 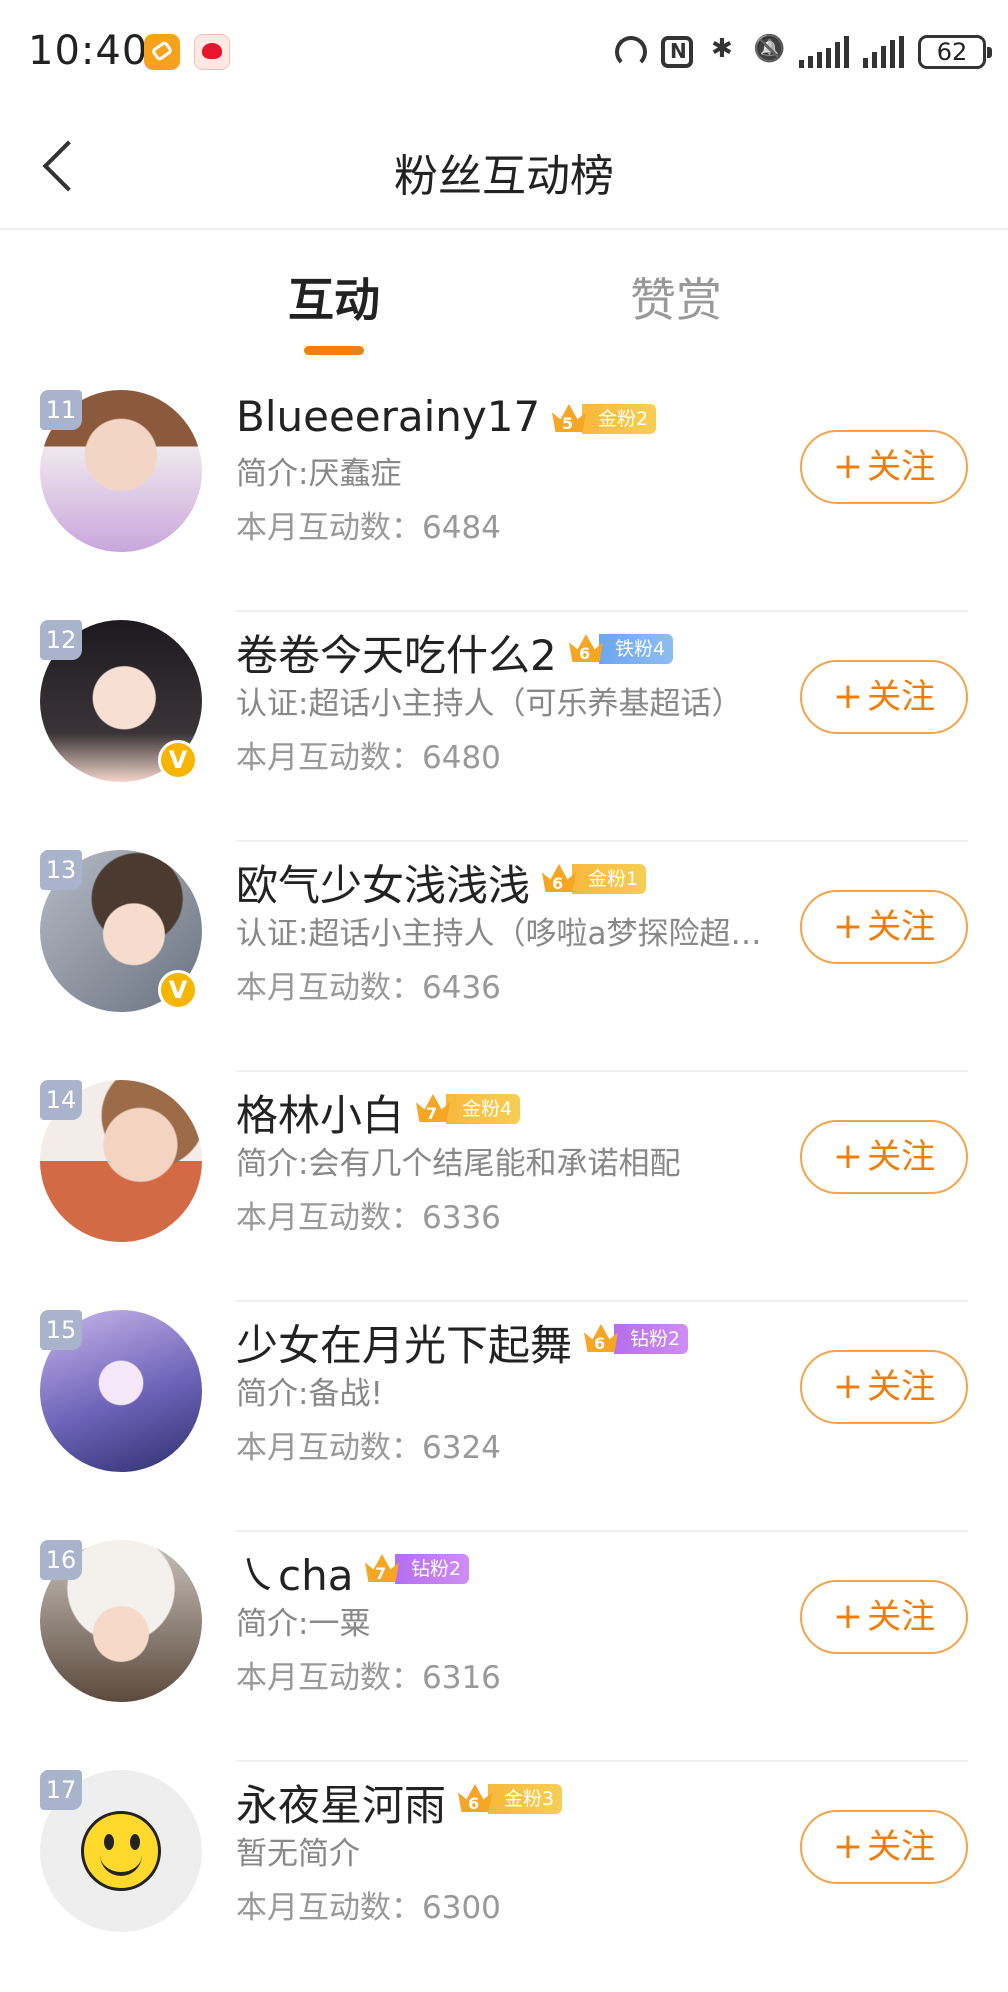 I want to click on fan-description: 简介:一粟, so click(x=303, y=1624).